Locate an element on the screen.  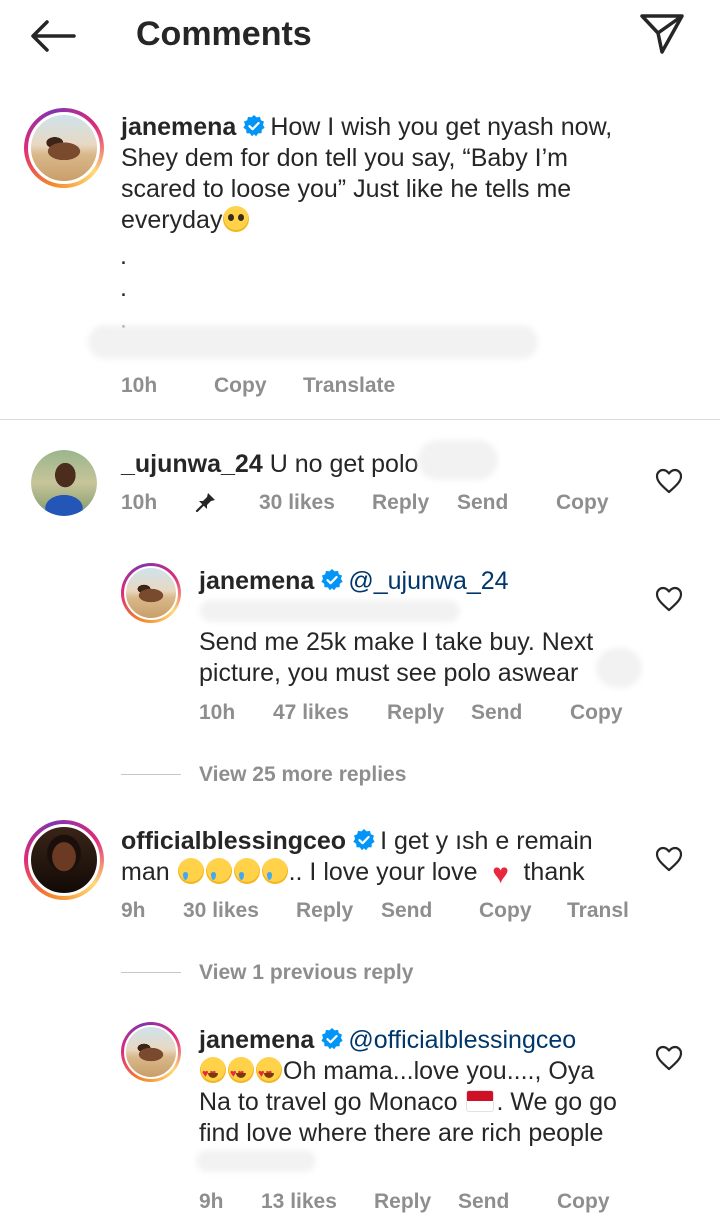
caption-line2: Shey dem for don tell you say, “Baby I’m is located at coordinates (344, 158).